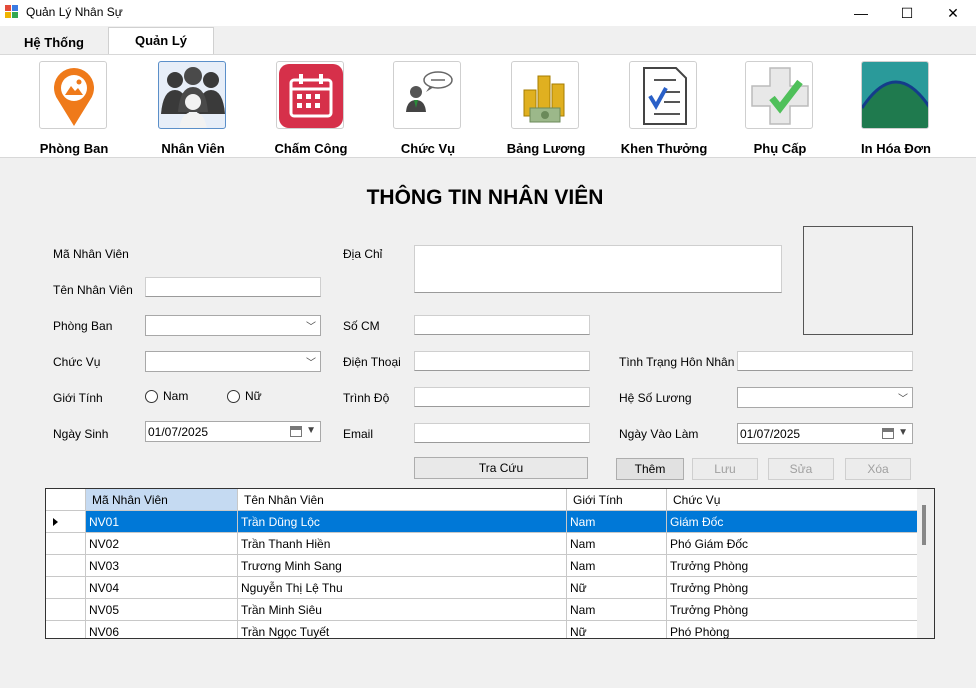 The height and width of the screenshot is (688, 976). Describe the element at coordinates (402, 566) in the screenshot. I see `cell-ten-nv: Trương Minh Sang` at that location.